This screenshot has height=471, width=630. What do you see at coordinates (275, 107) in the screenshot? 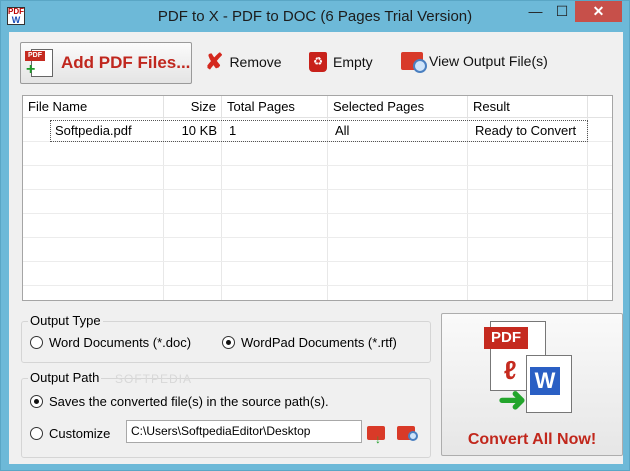
I see `column-total-pages: Total Pages` at bounding box center [275, 107].